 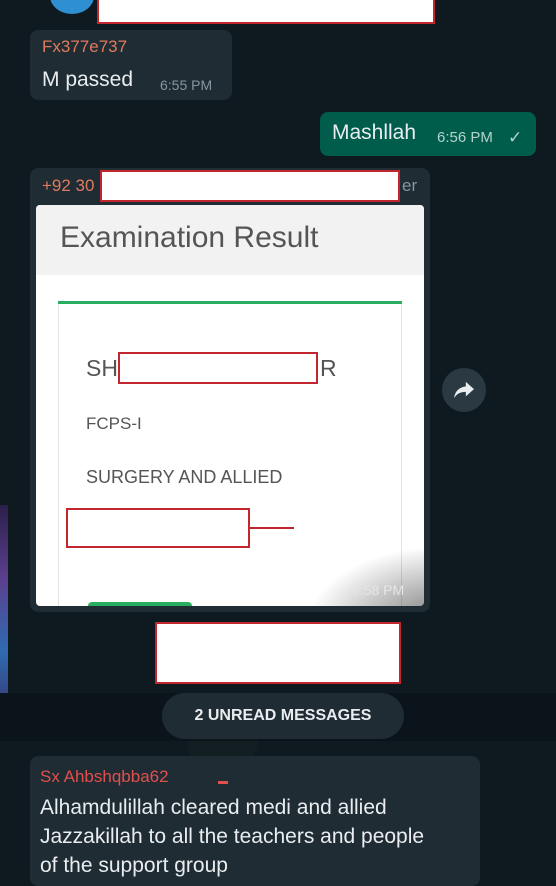 I want to click on redaction-top, so click(x=266, y=12).